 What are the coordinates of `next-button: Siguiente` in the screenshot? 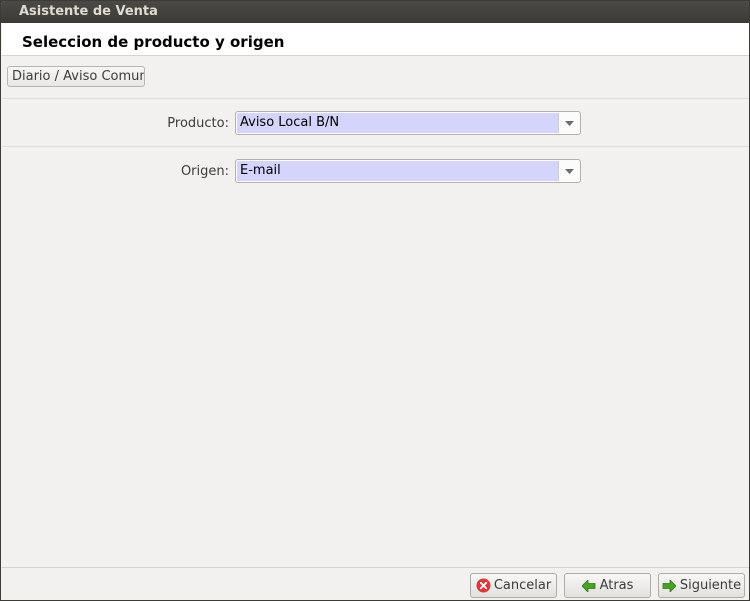 It's located at (701, 585).